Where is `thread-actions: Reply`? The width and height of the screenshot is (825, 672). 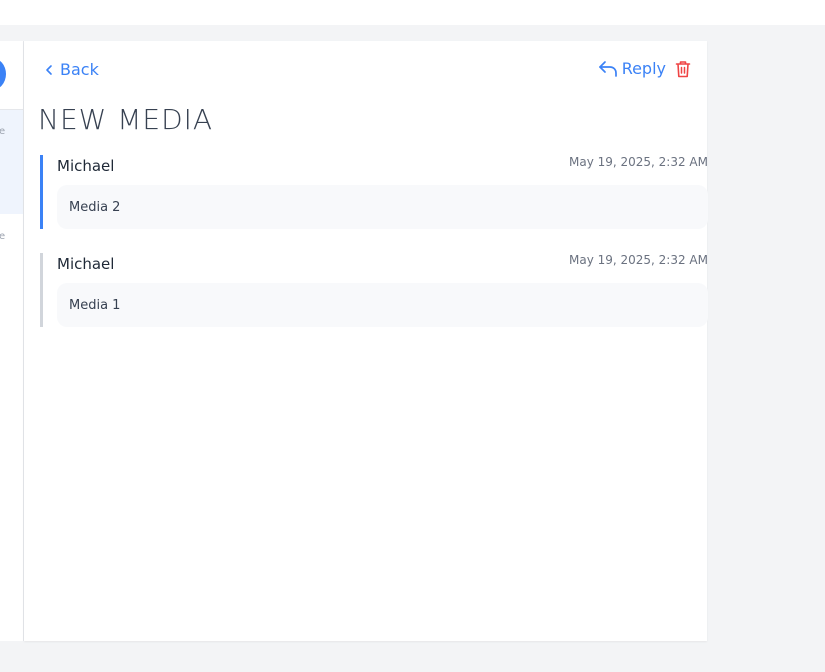
thread-actions: Reply is located at coordinates (644, 68).